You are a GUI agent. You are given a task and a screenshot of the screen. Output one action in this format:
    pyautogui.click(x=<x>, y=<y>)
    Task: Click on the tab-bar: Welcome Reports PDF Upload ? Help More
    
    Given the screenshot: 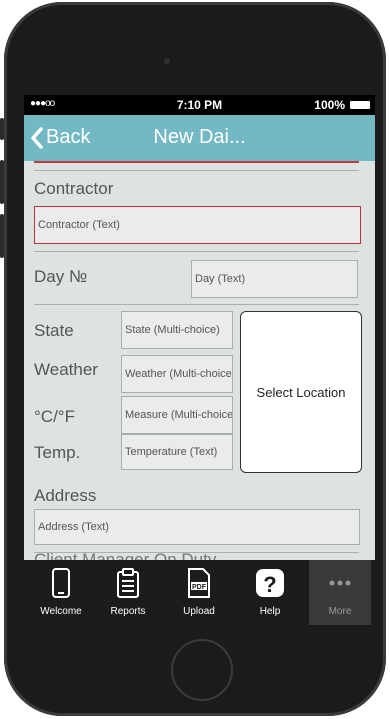 What is the action you would take?
    pyautogui.click(x=199, y=592)
    